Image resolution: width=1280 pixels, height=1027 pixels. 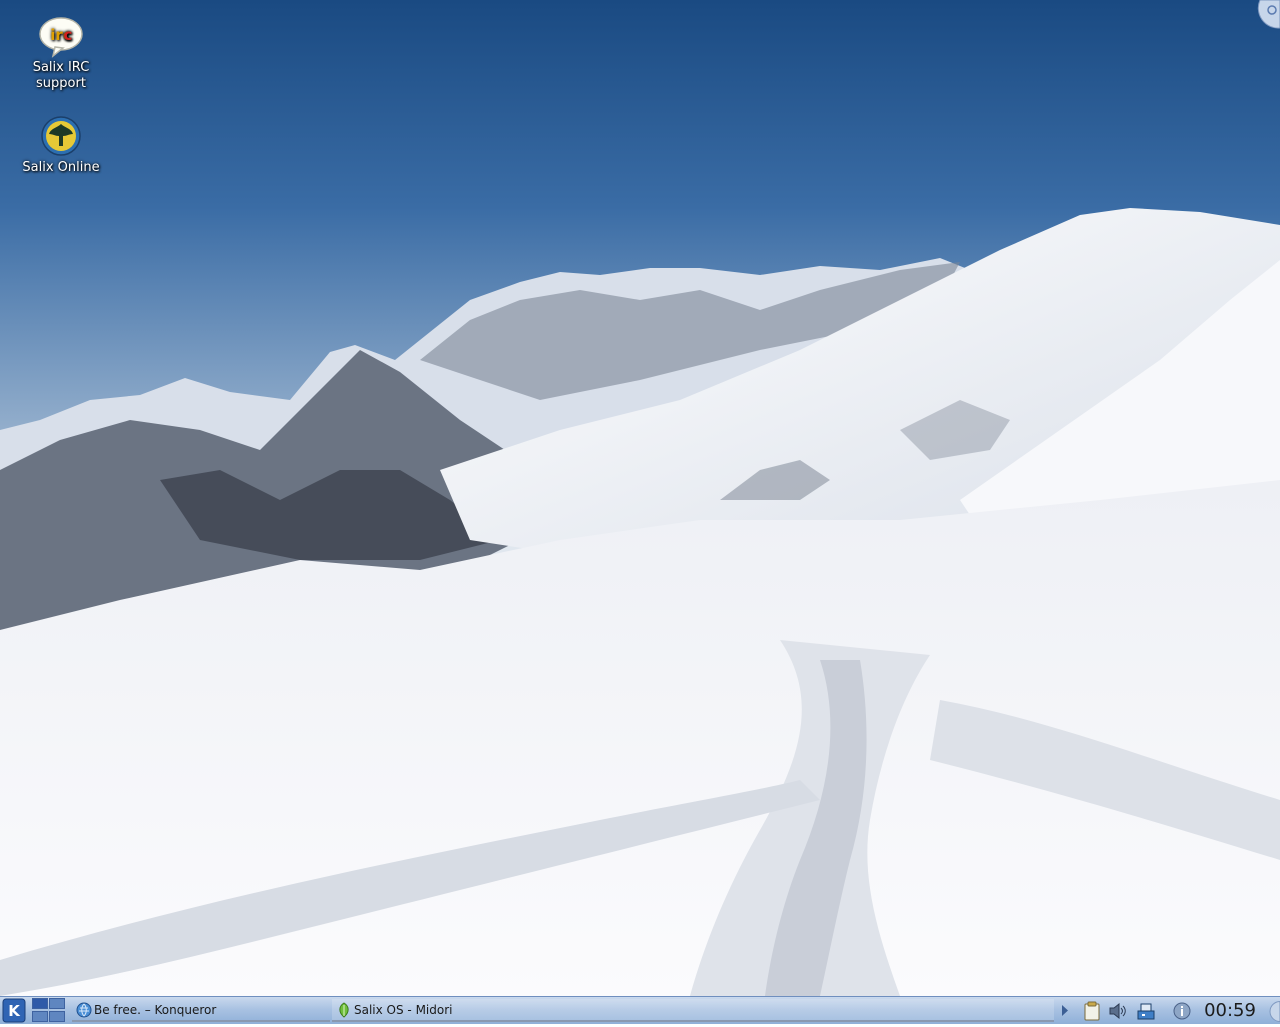 What do you see at coordinates (1230, 1010) in the screenshot?
I see `taskbar-clock: 00:59` at bounding box center [1230, 1010].